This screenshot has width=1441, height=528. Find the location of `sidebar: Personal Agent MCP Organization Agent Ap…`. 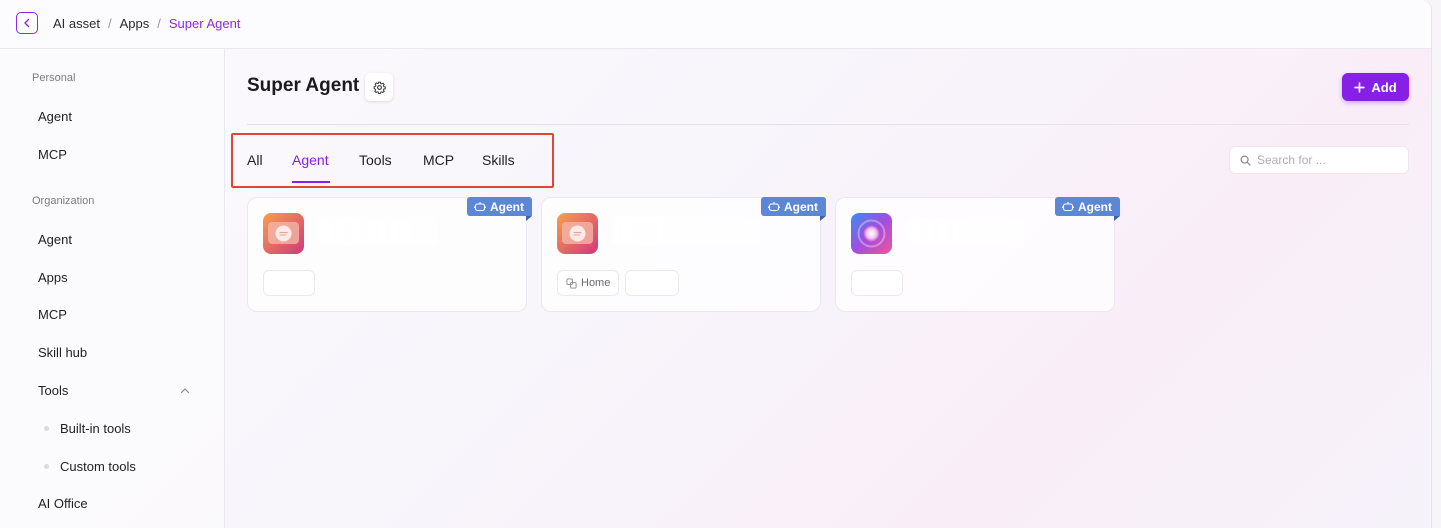

sidebar: Personal Agent MCP Organization Agent Ap… is located at coordinates (112, 288).